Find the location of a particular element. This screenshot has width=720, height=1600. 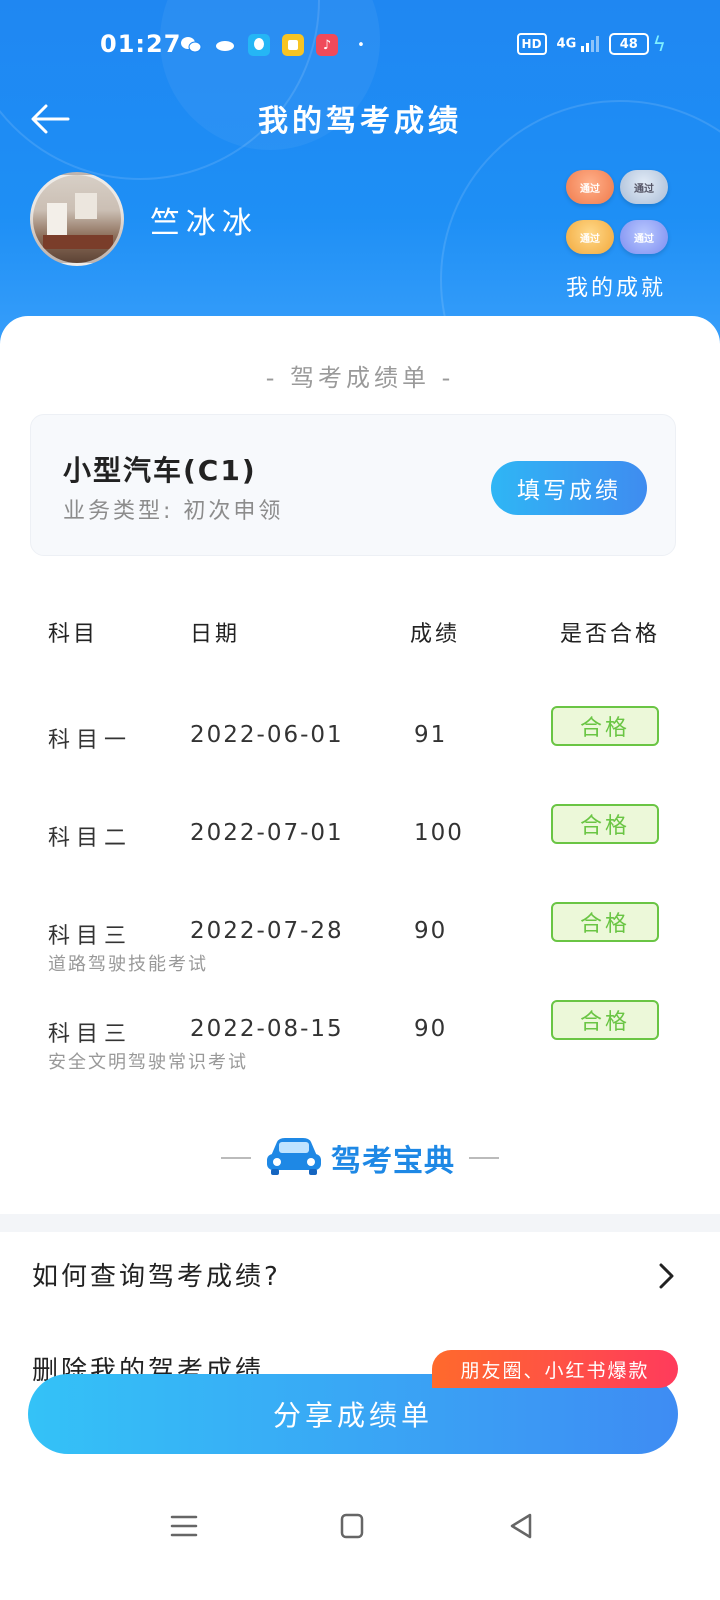

system-nav-bar is located at coordinates (360, 1526).